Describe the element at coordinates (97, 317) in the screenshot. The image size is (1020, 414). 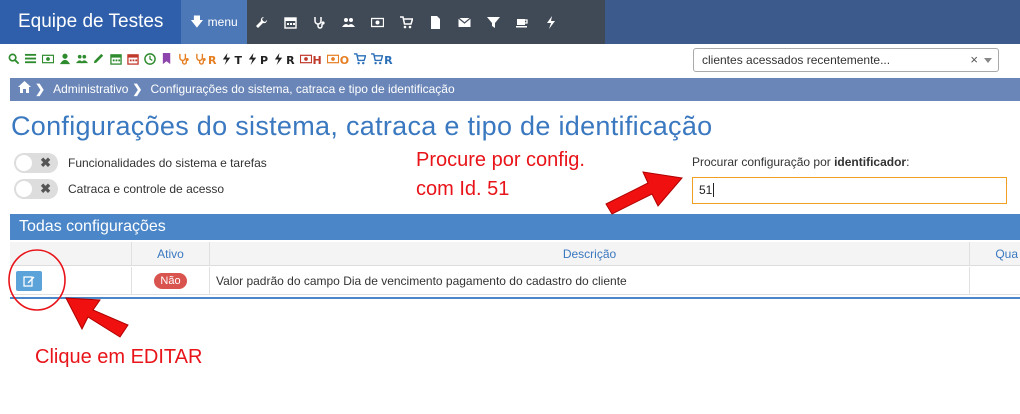
I see `arrow-up-left-icon` at that location.